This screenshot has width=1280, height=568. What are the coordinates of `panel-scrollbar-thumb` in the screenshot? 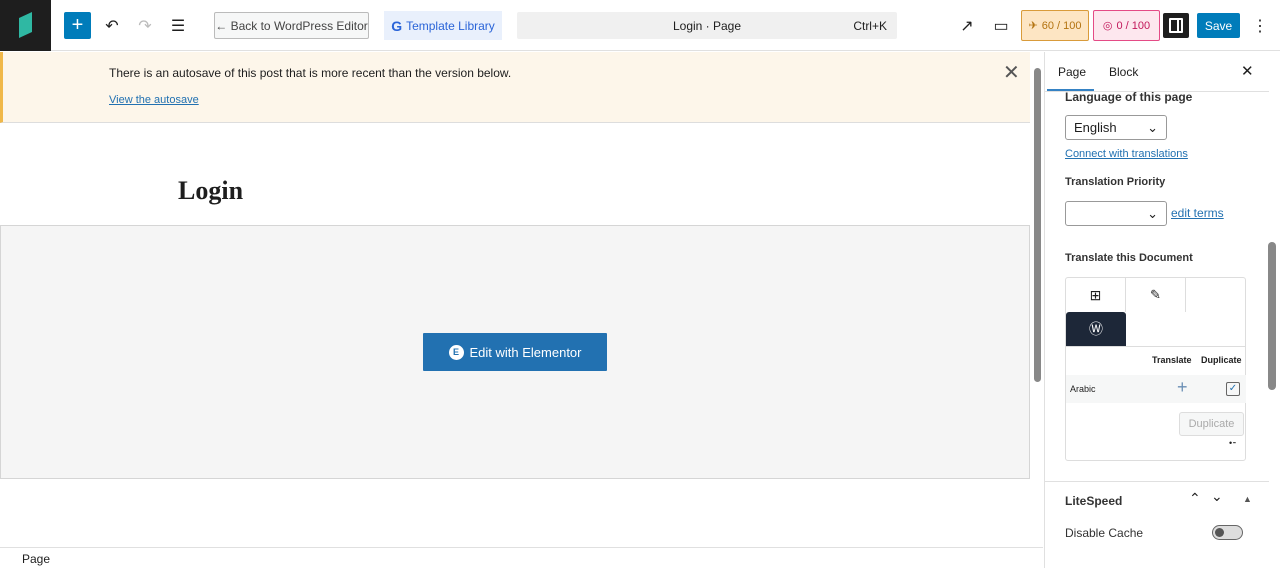 It's located at (1272, 316).